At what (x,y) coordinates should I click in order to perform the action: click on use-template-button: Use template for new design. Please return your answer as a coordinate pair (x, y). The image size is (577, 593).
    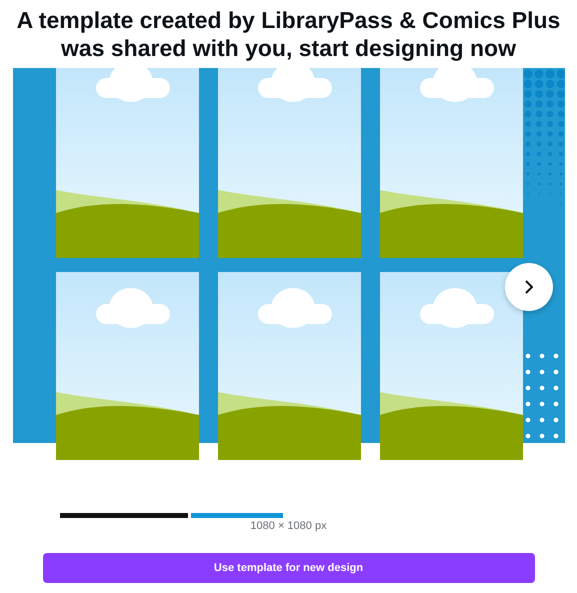
    Looking at the image, I should click on (288, 568).